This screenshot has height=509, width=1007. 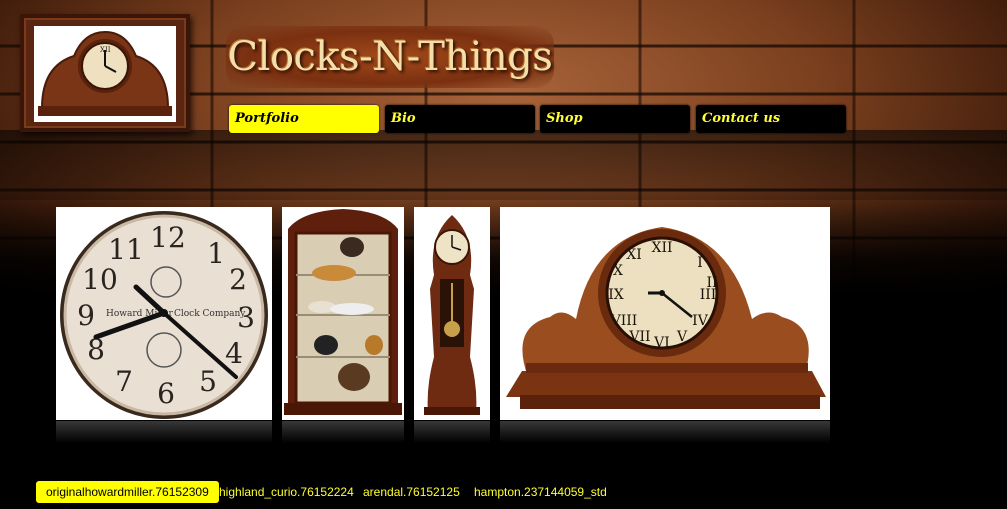 What do you see at coordinates (127, 492) in the screenshot?
I see `thumbnail-originalhowardmiller: originalhowardmiller.76152309` at bounding box center [127, 492].